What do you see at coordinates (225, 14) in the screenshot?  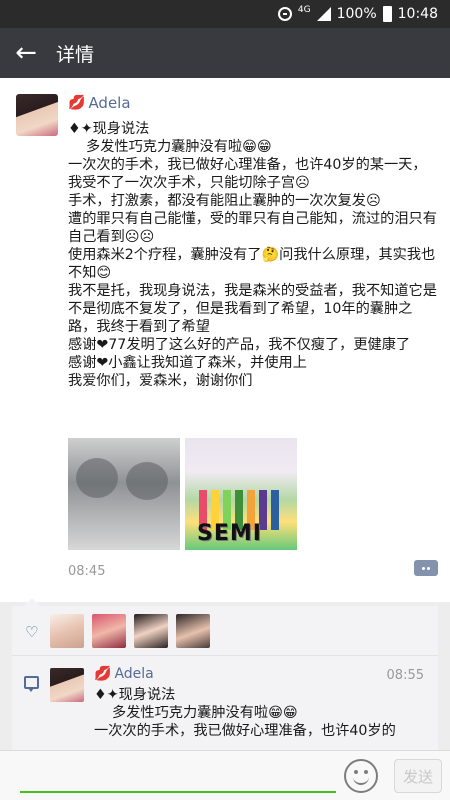 I see `status-bar: 4G 100% 10:48` at bounding box center [225, 14].